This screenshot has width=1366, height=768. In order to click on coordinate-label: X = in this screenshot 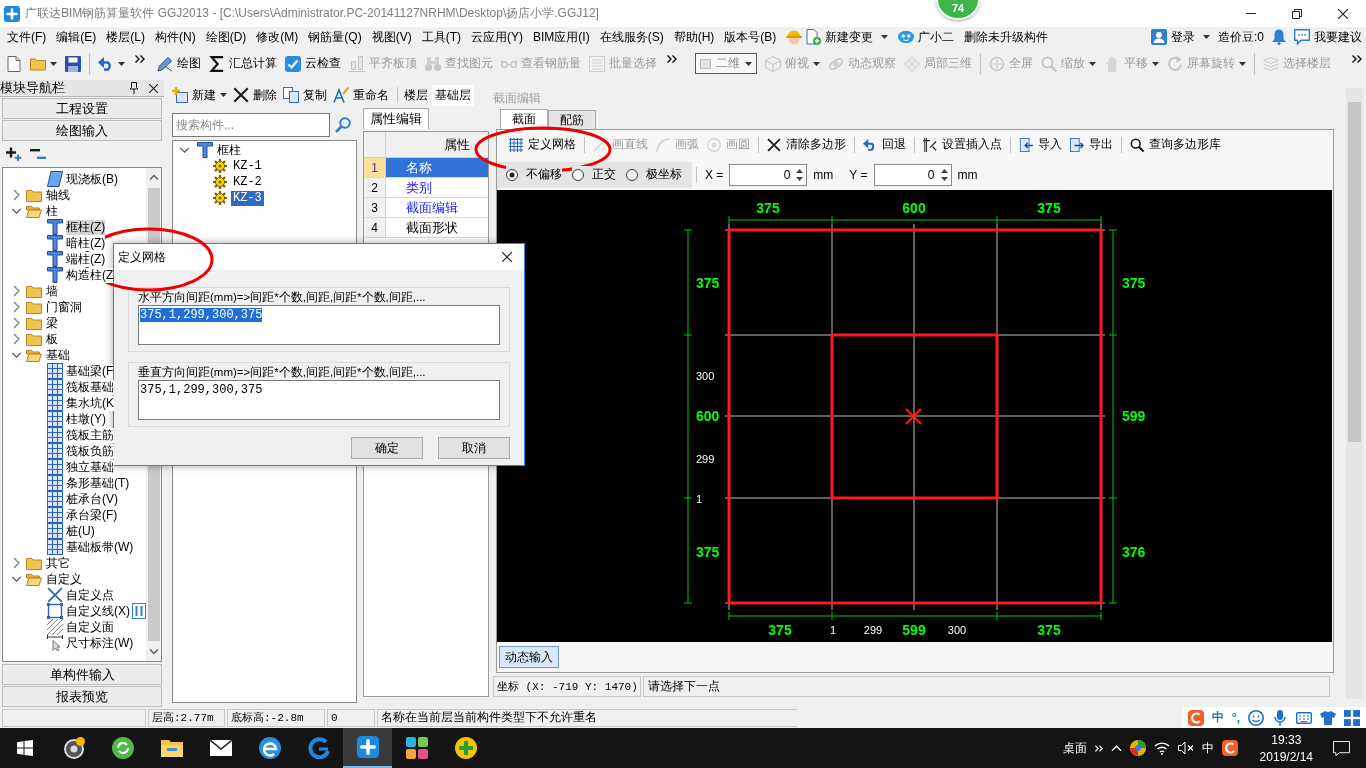, I will do `click(714, 174)`.